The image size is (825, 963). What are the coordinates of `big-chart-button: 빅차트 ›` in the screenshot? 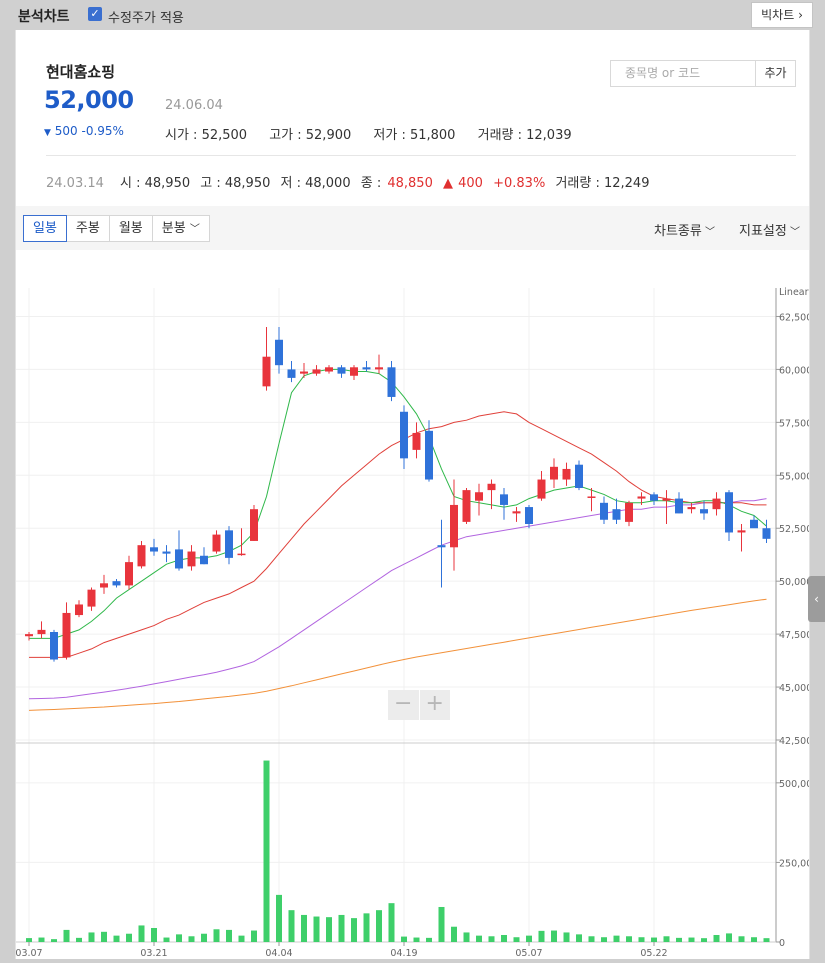 It's located at (782, 15).